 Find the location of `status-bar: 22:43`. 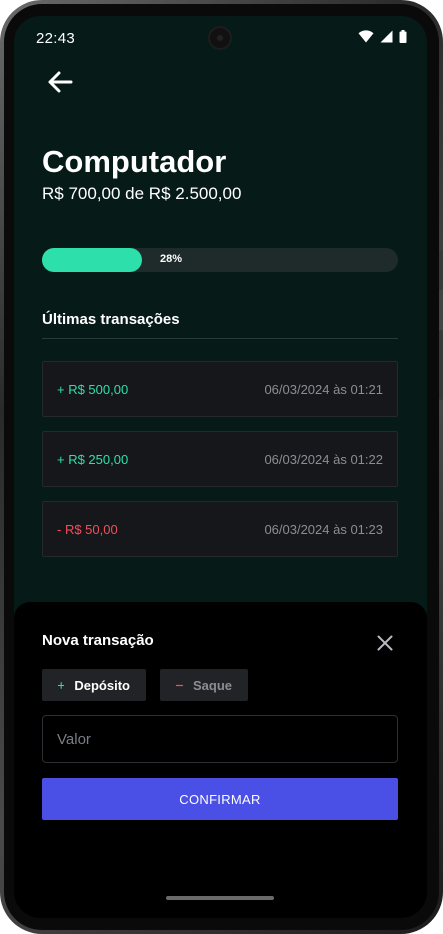

status-bar: 22:43 is located at coordinates (220, 38).